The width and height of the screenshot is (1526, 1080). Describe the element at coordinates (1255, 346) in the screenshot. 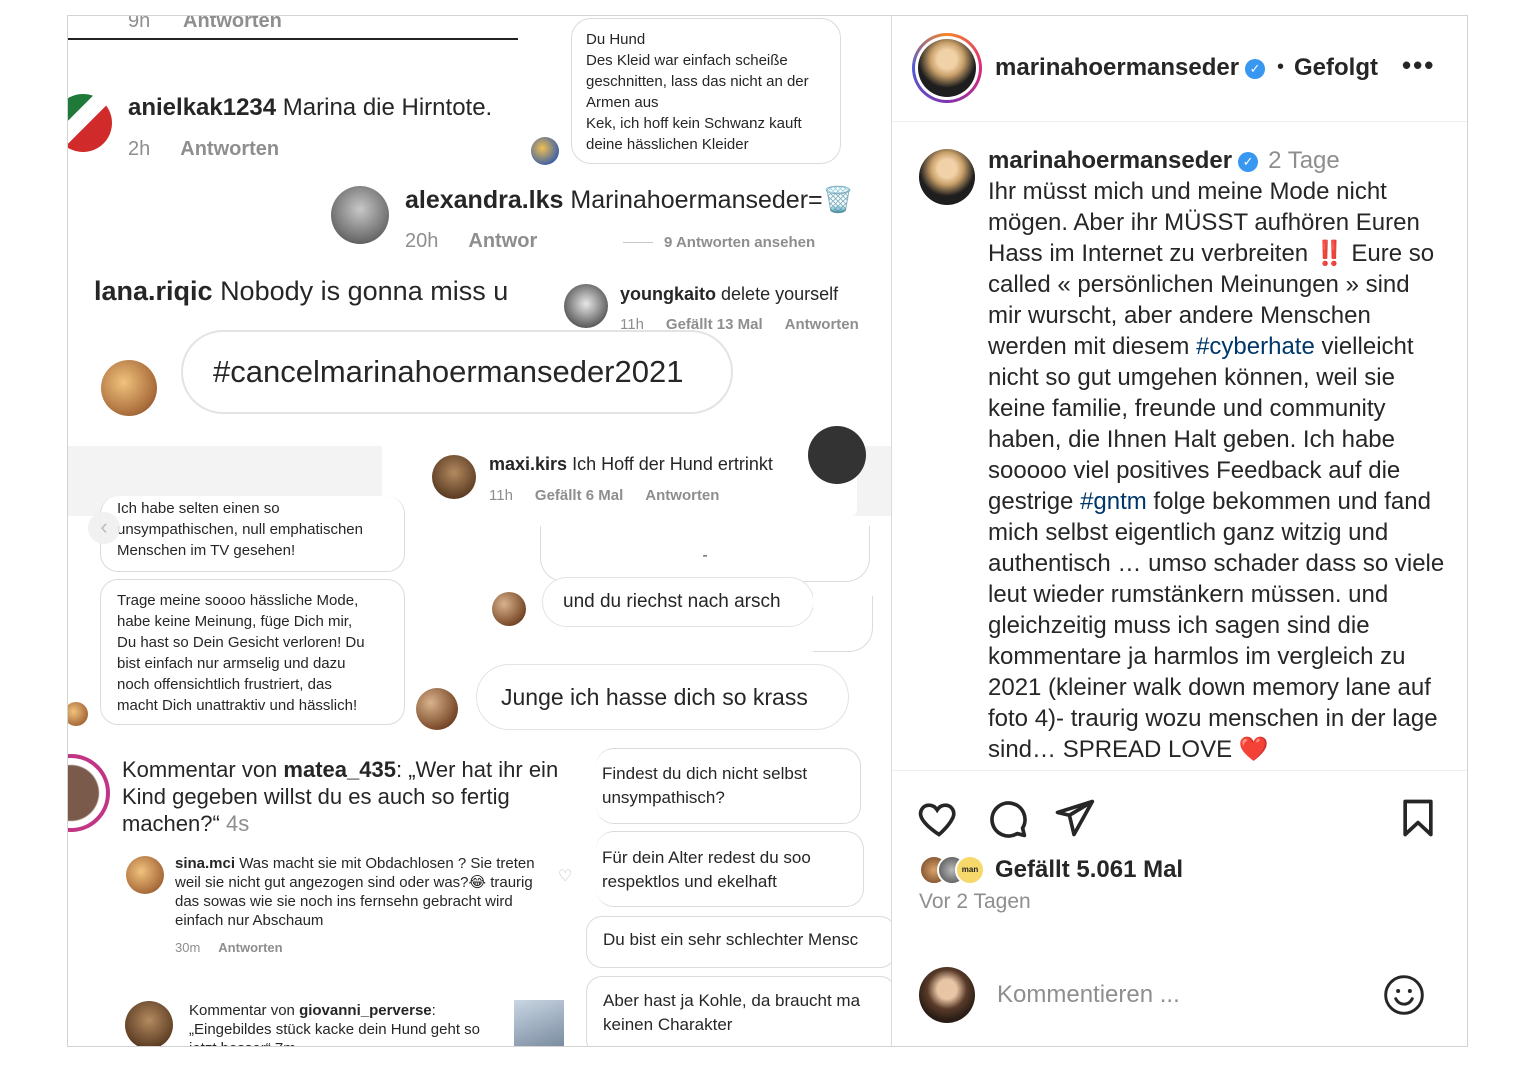

I see `hashtag-link: #cyberhate` at that location.